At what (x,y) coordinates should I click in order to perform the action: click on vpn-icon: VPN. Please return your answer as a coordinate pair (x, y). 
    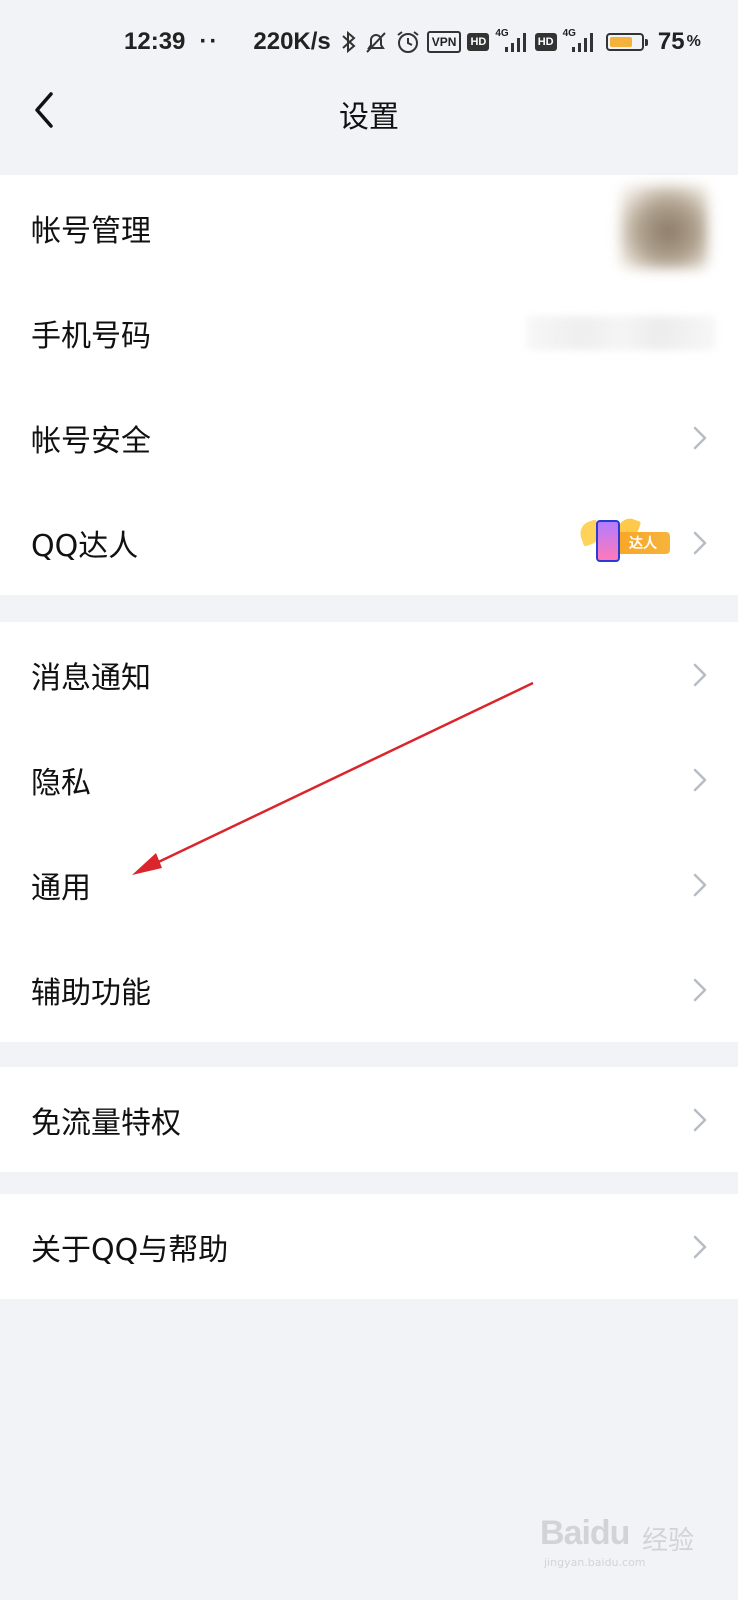
    Looking at the image, I should click on (444, 42).